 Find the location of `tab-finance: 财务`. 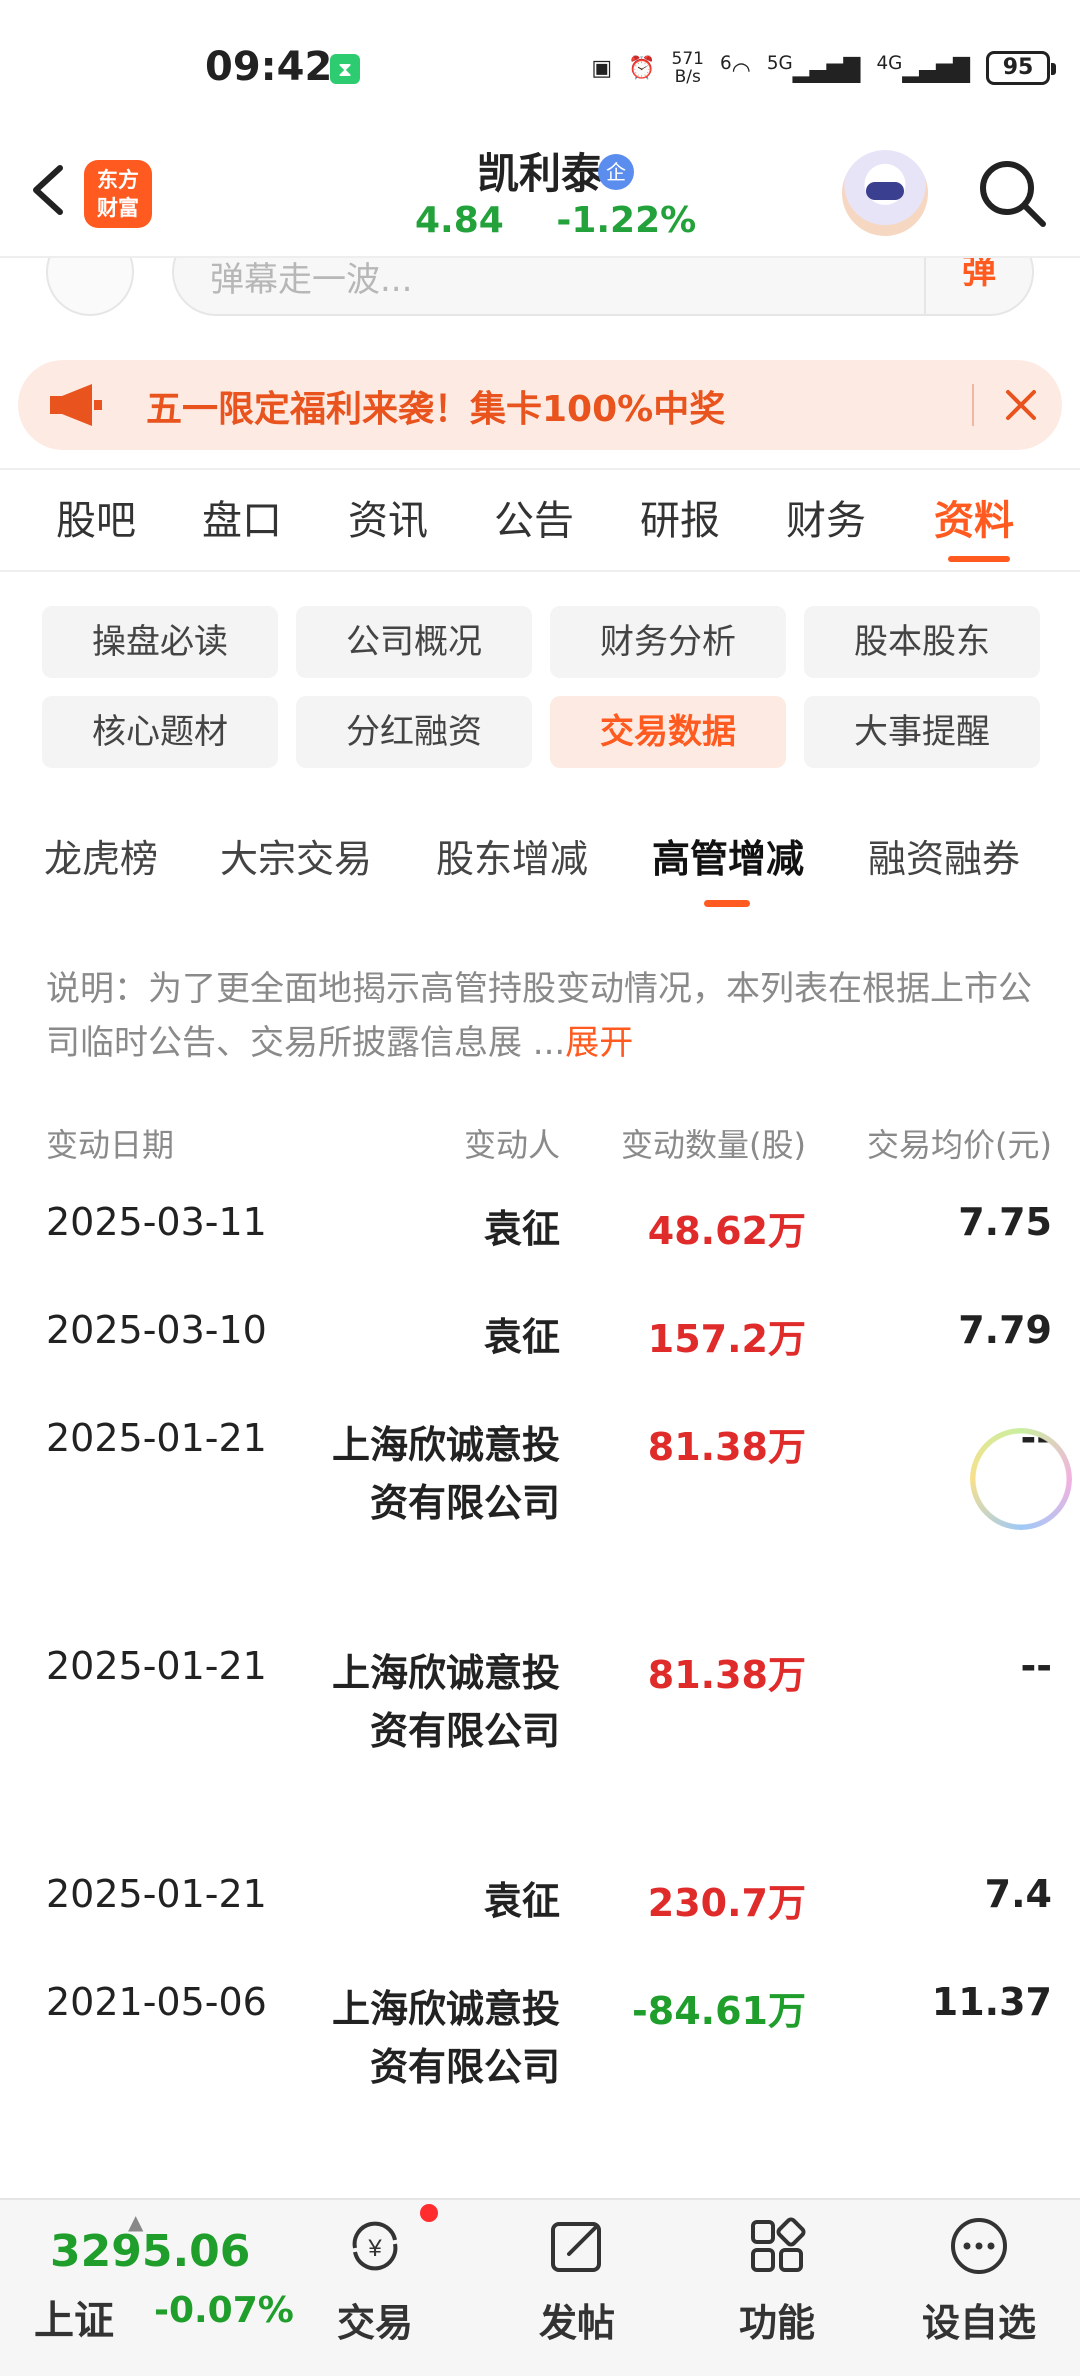

tab-finance: 财务 is located at coordinates (826, 517).